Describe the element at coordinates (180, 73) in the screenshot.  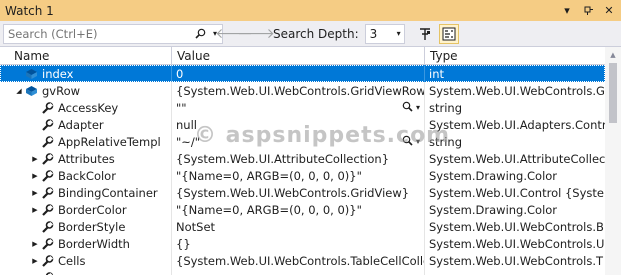
I see `row-value: 0` at that location.